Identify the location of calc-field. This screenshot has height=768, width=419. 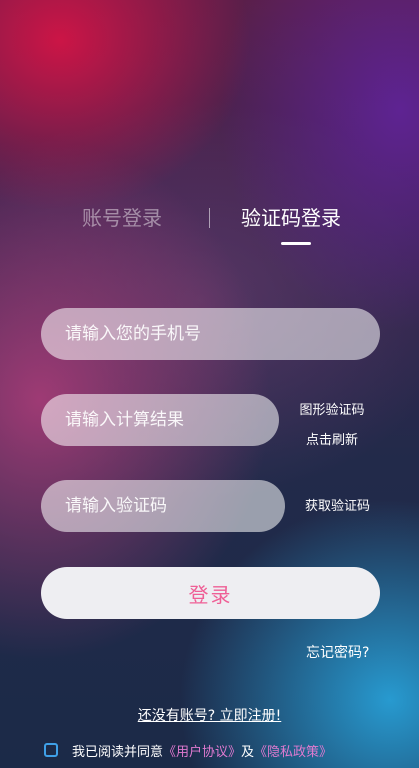
(160, 420).